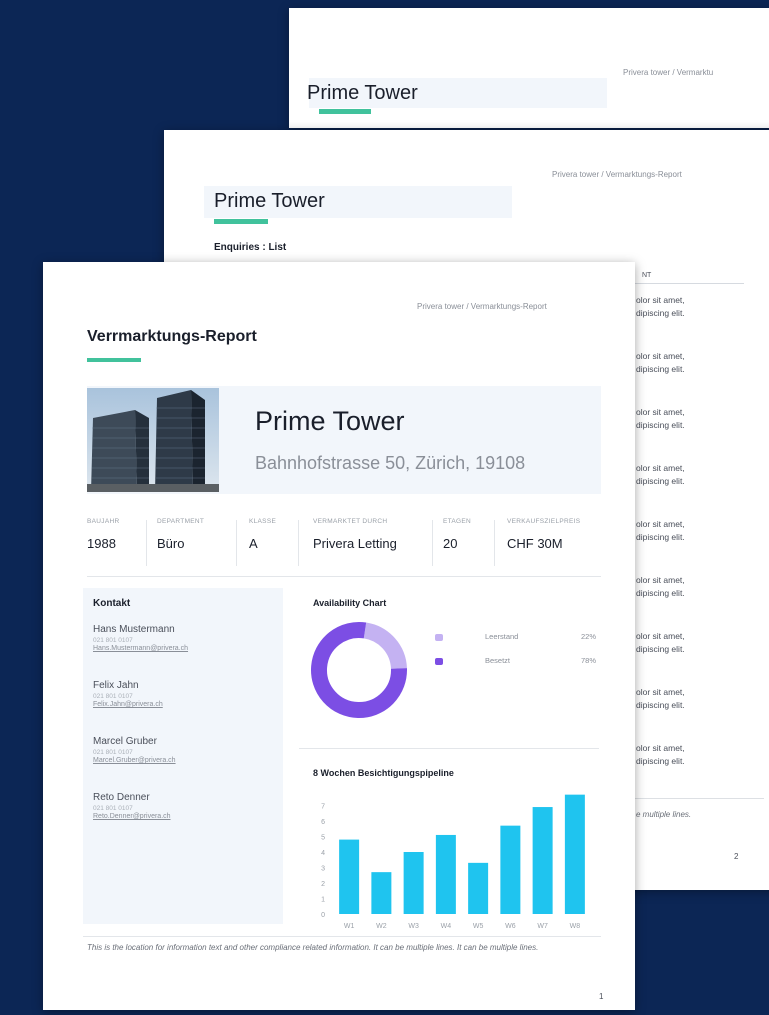 This screenshot has width=769, height=1015. Describe the element at coordinates (381, 893) in the screenshot. I see `bar-w2` at that location.